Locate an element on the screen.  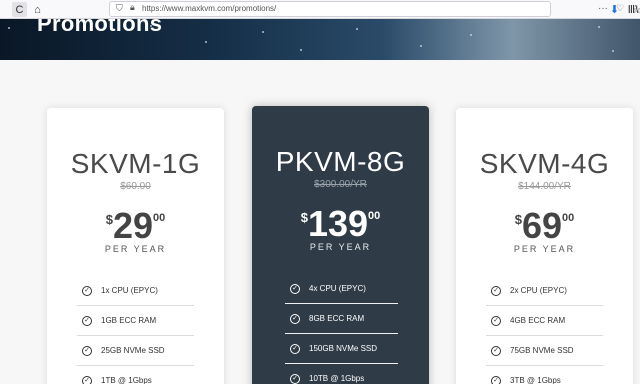
feature-item: ✓ 1GB ECC RAM is located at coordinates (135, 321).